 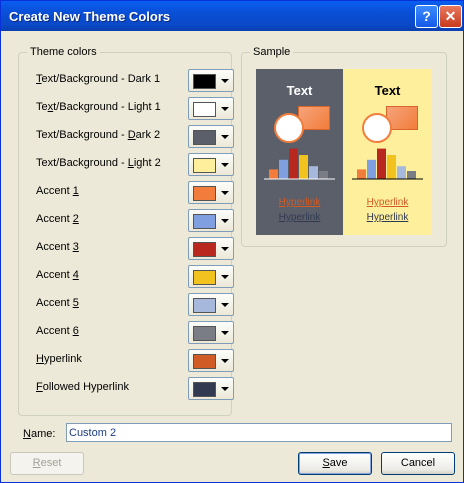 What do you see at coordinates (98, 107) in the screenshot?
I see `theme-color-label: Text/Background - Light 1` at bounding box center [98, 107].